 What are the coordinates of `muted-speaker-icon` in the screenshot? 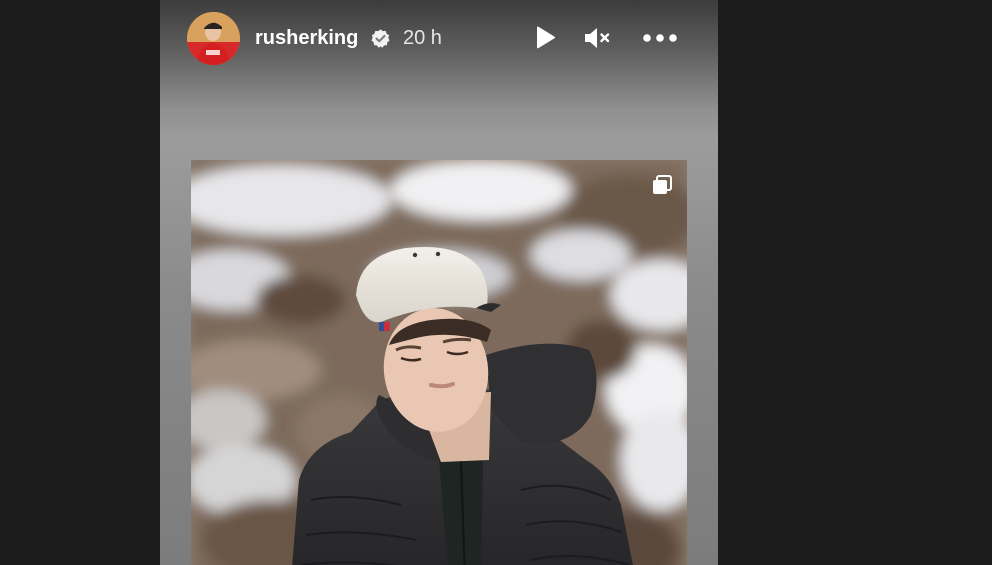 It's located at (597, 38).